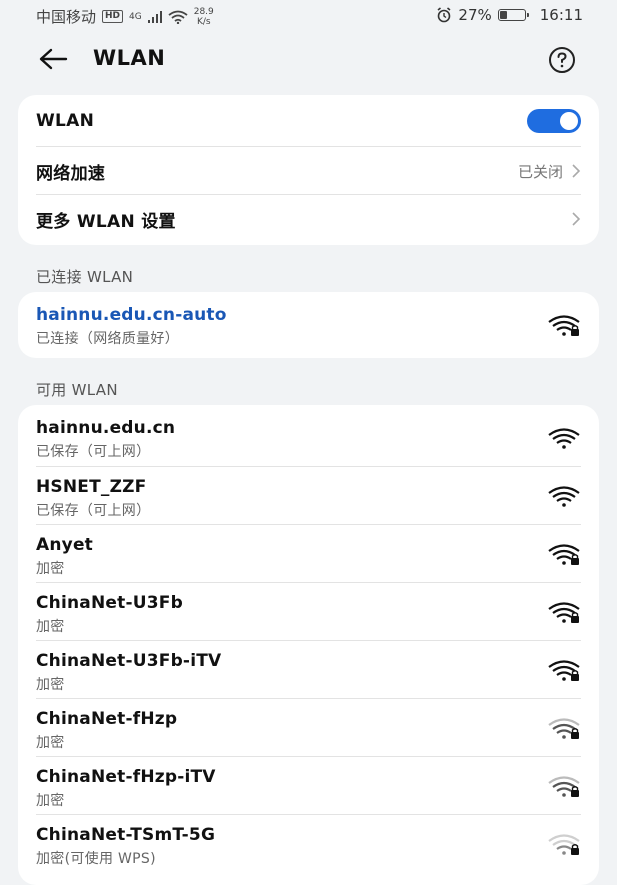 Image resolution: width=617 pixels, height=885 pixels. What do you see at coordinates (106, 221) in the screenshot?
I see `more-wlan-settings-label: 更多 WLAN 设置` at bounding box center [106, 221].